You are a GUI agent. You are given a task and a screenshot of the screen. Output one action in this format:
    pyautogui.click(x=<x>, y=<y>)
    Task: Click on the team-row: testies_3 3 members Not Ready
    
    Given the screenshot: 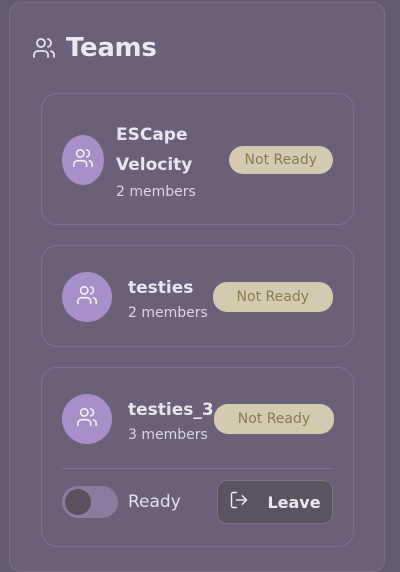 What is the action you would take?
    pyautogui.click(x=198, y=419)
    